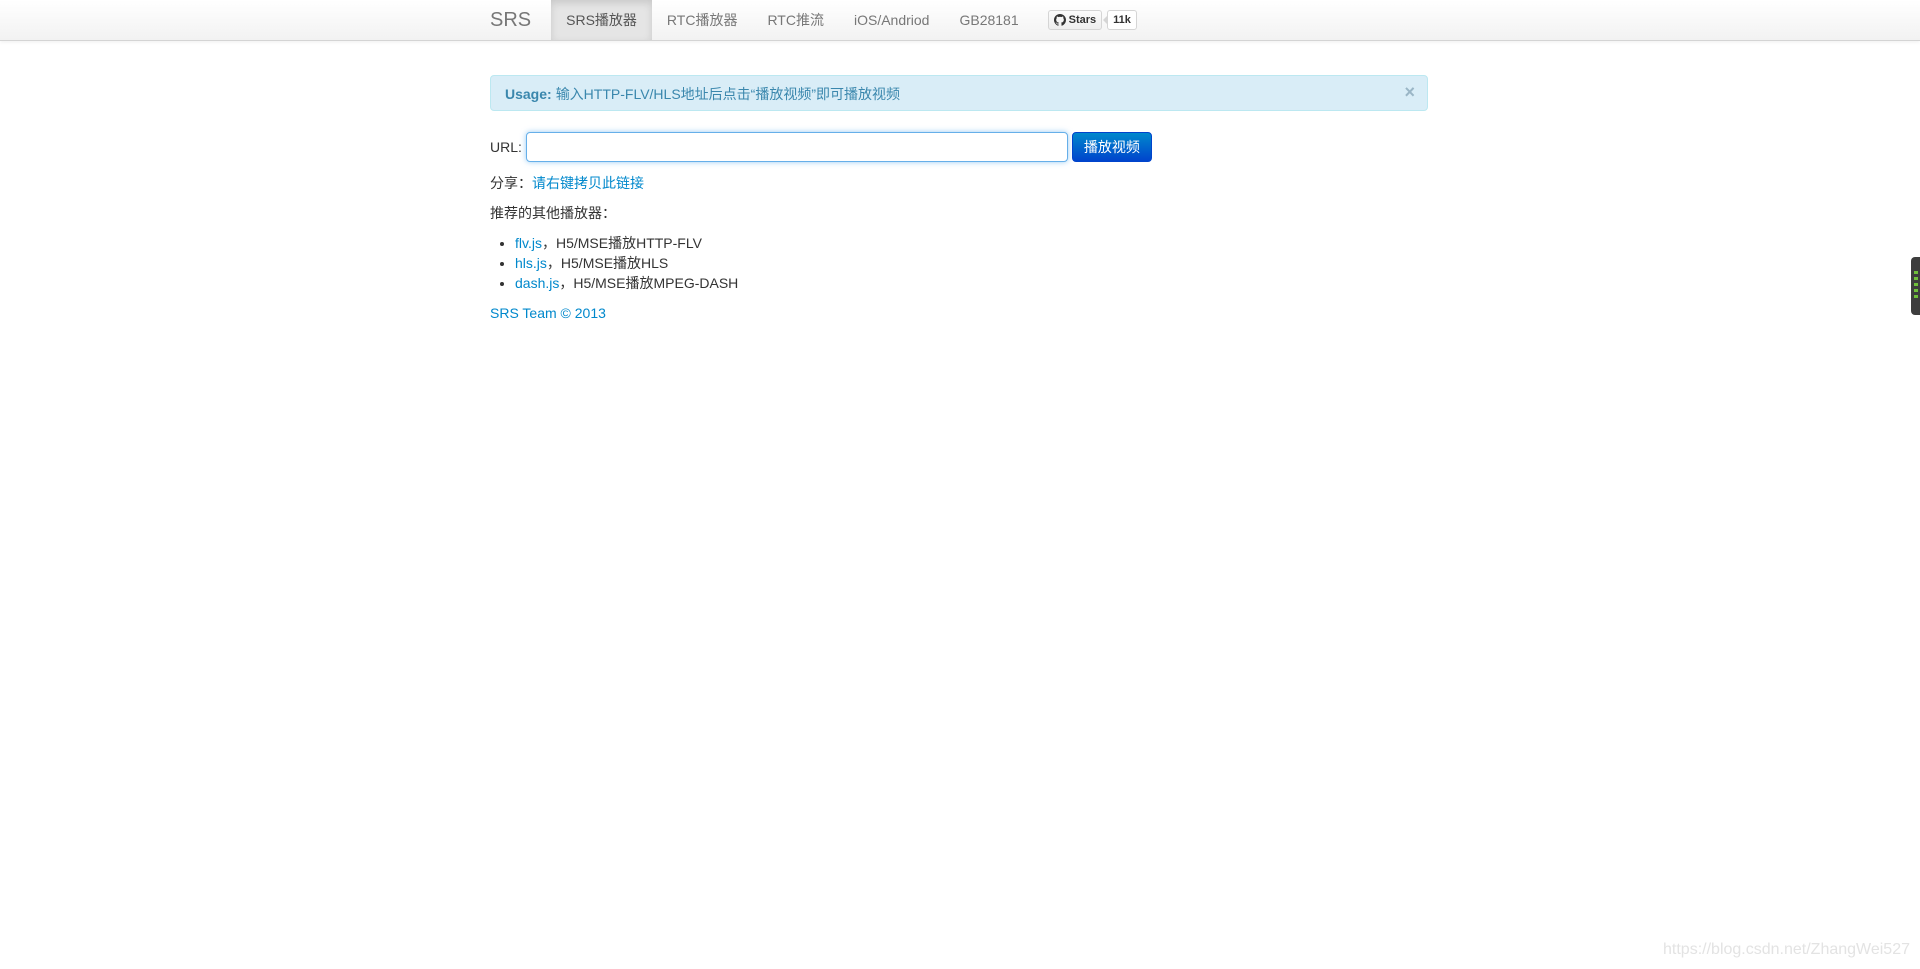 The height and width of the screenshot is (969, 1920). Describe the element at coordinates (988, 20) in the screenshot. I see `nav-item-gb28181: GB28181` at that location.